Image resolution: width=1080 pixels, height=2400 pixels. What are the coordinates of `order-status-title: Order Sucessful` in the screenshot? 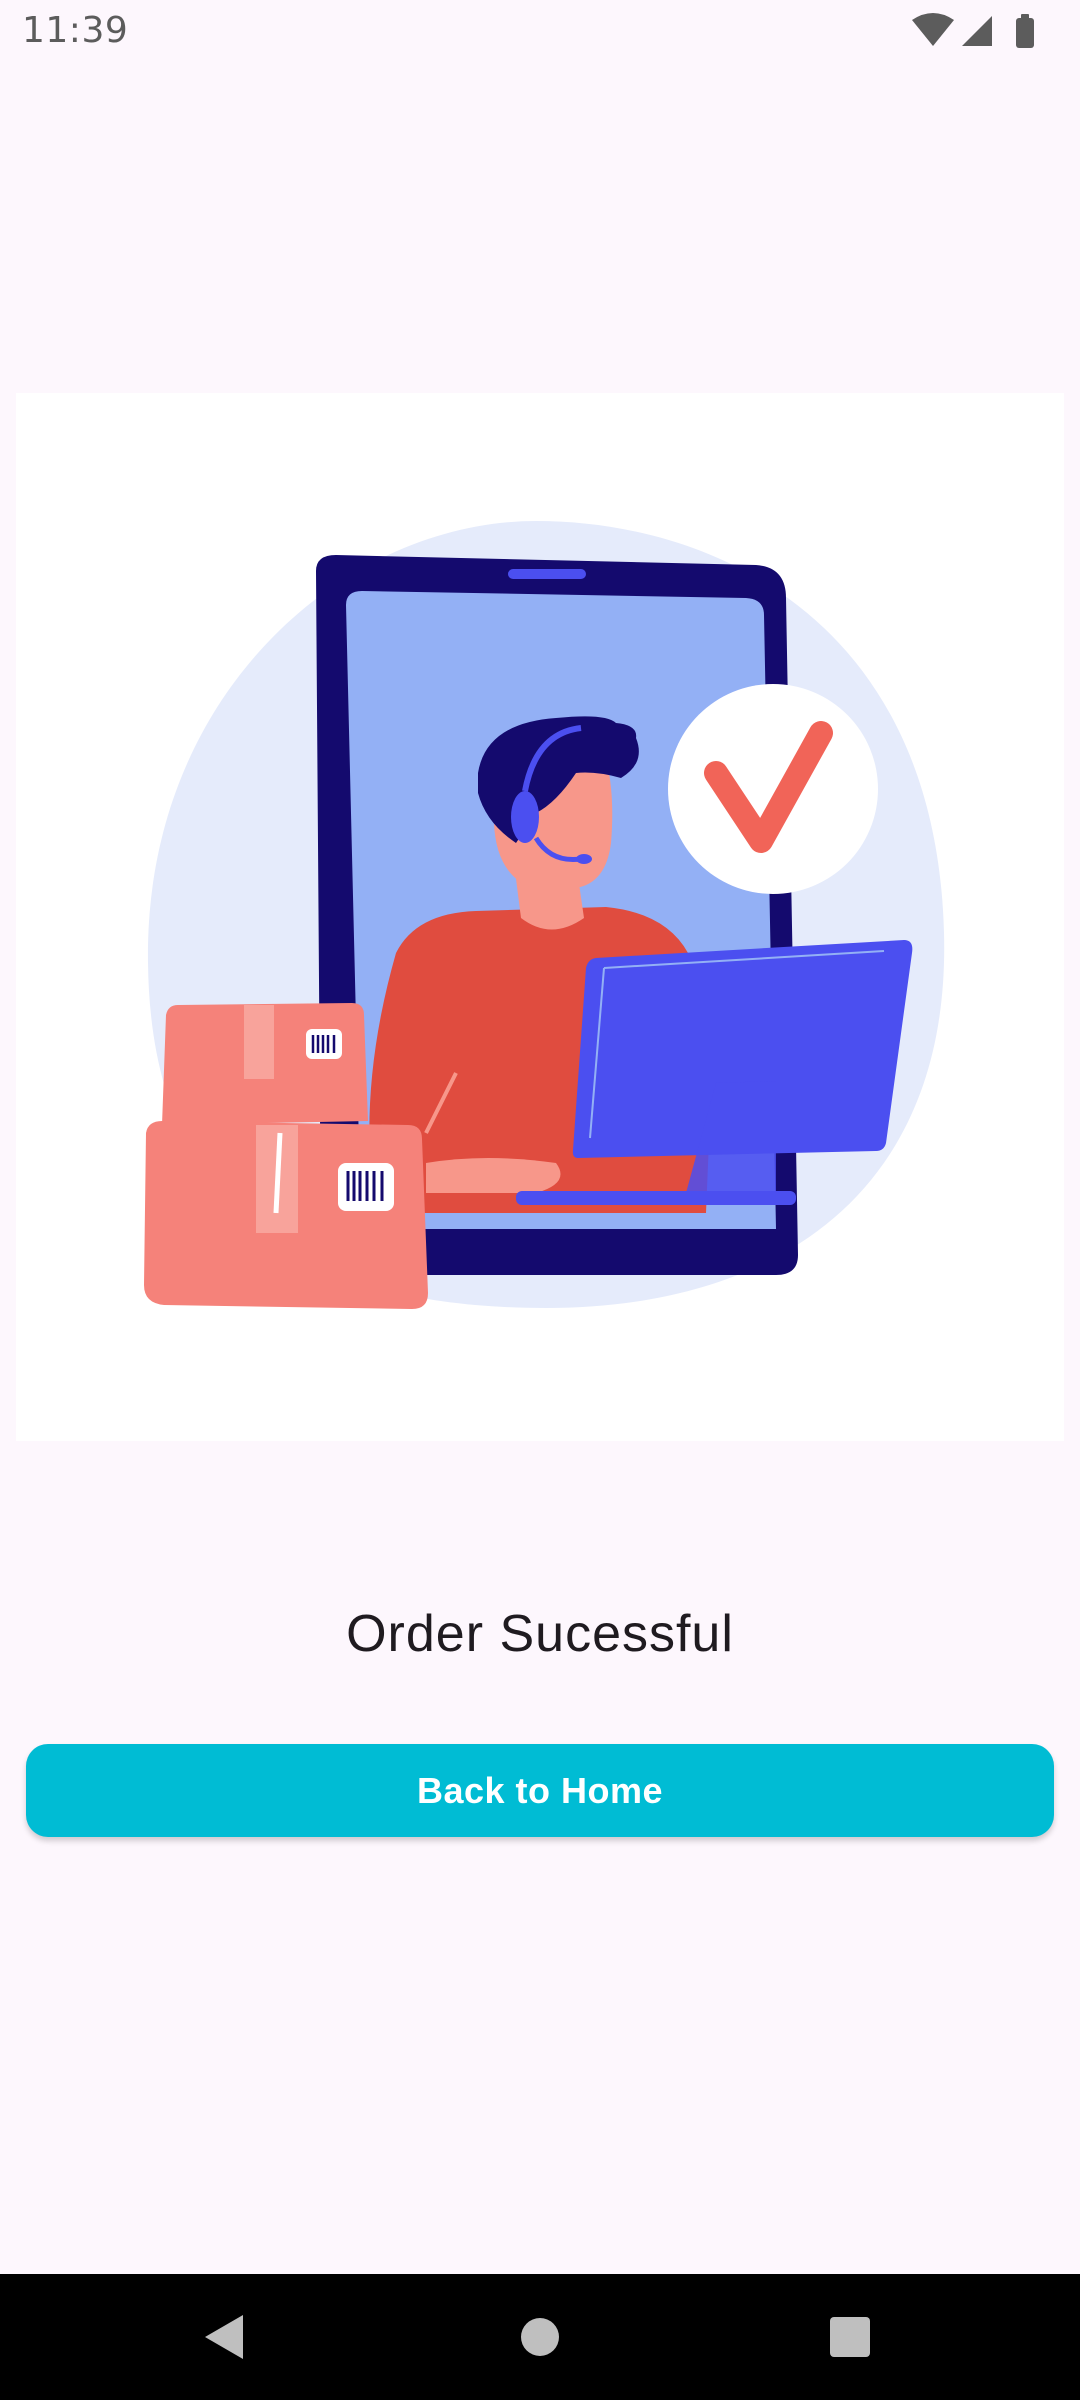 It's located at (540, 1634).